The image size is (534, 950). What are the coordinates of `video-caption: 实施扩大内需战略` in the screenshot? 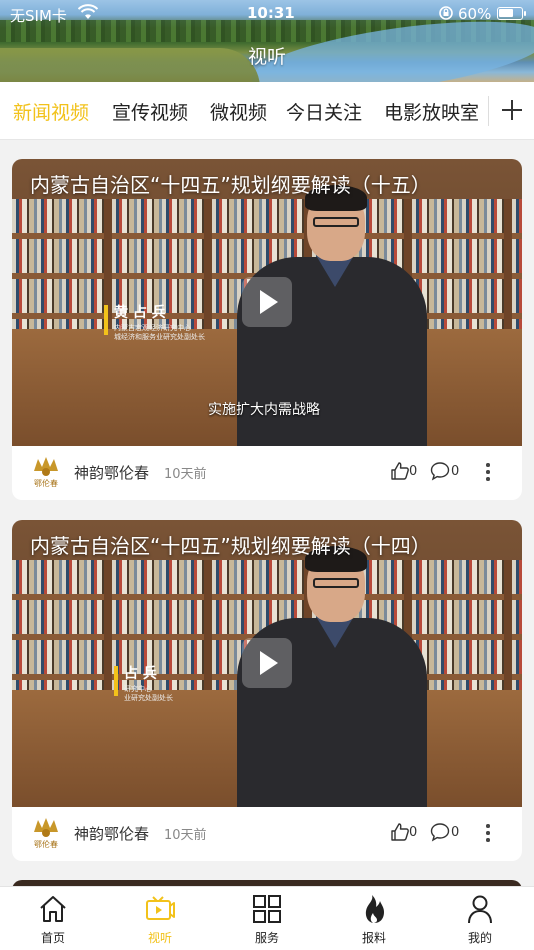 It's located at (264, 410).